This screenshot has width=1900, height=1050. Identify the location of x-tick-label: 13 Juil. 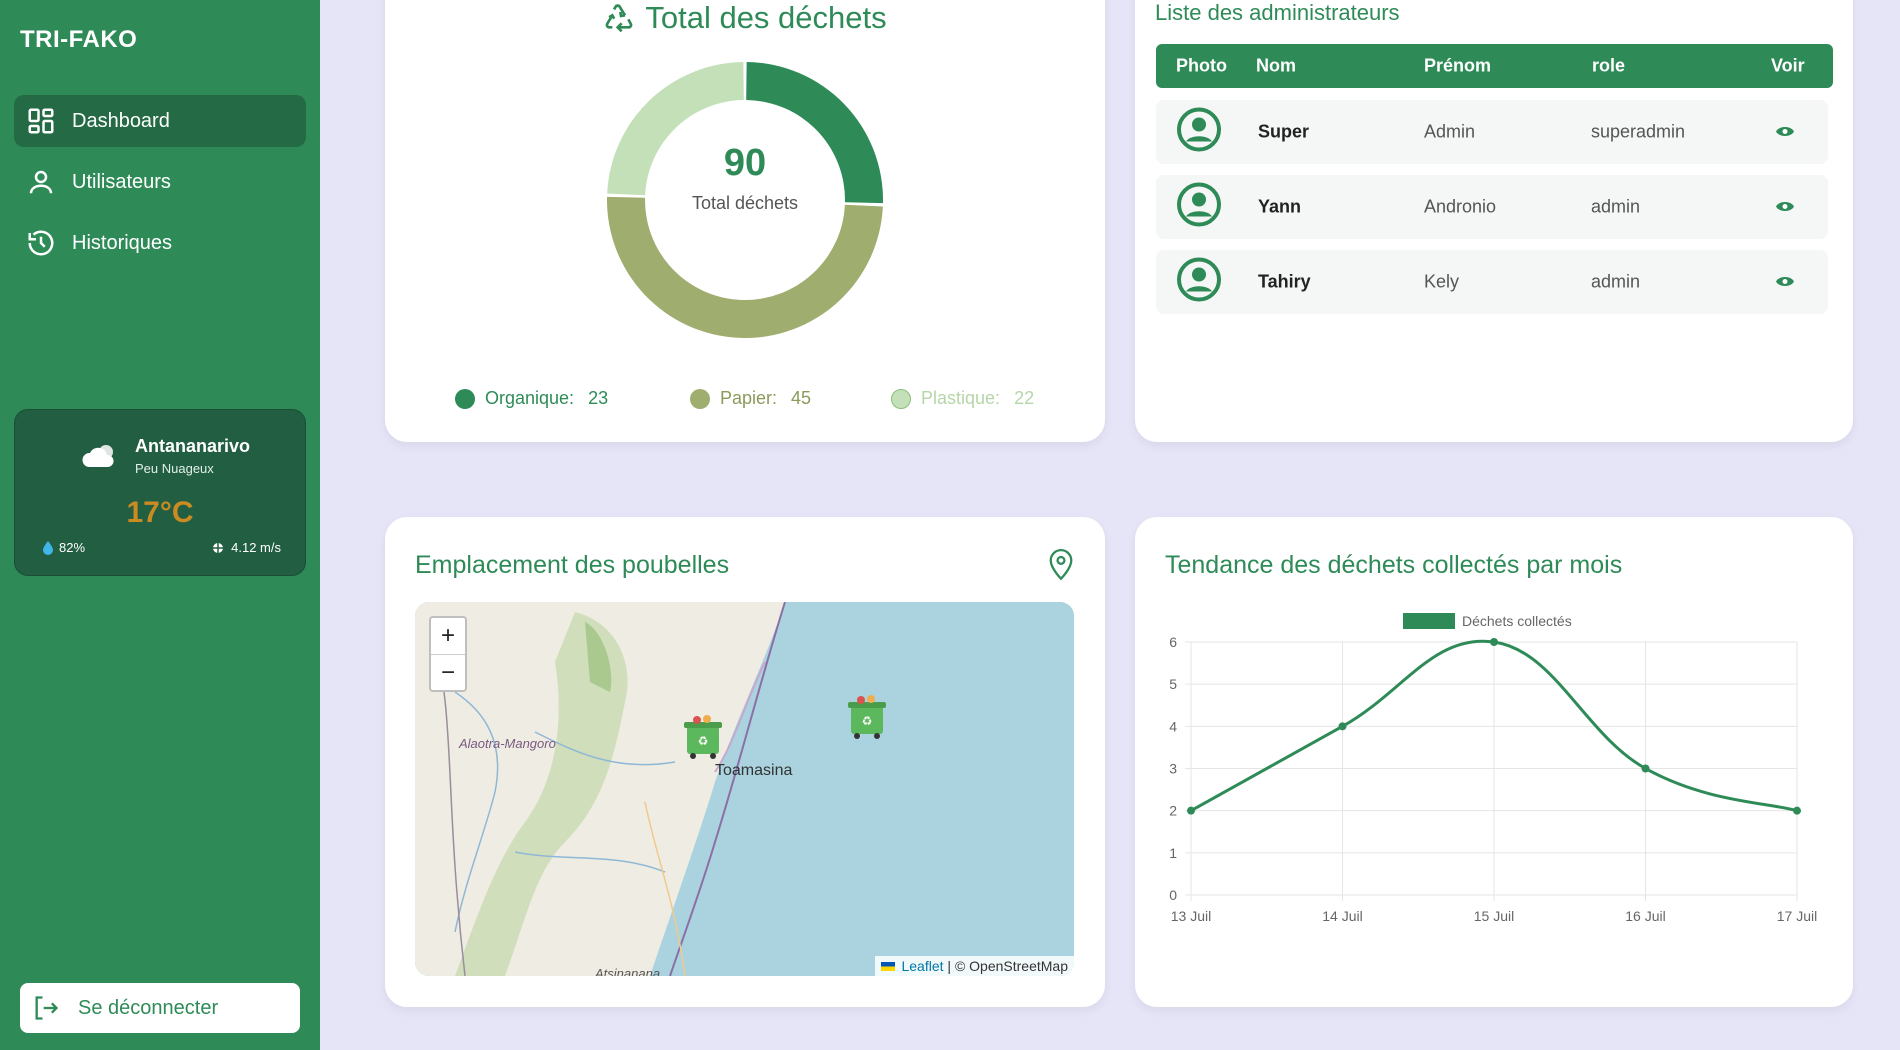
(1191, 916).